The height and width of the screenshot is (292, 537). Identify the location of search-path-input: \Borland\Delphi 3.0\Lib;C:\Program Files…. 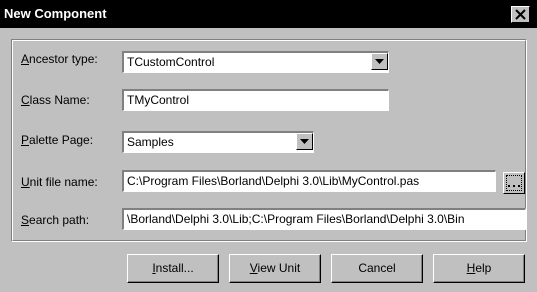
(324, 219).